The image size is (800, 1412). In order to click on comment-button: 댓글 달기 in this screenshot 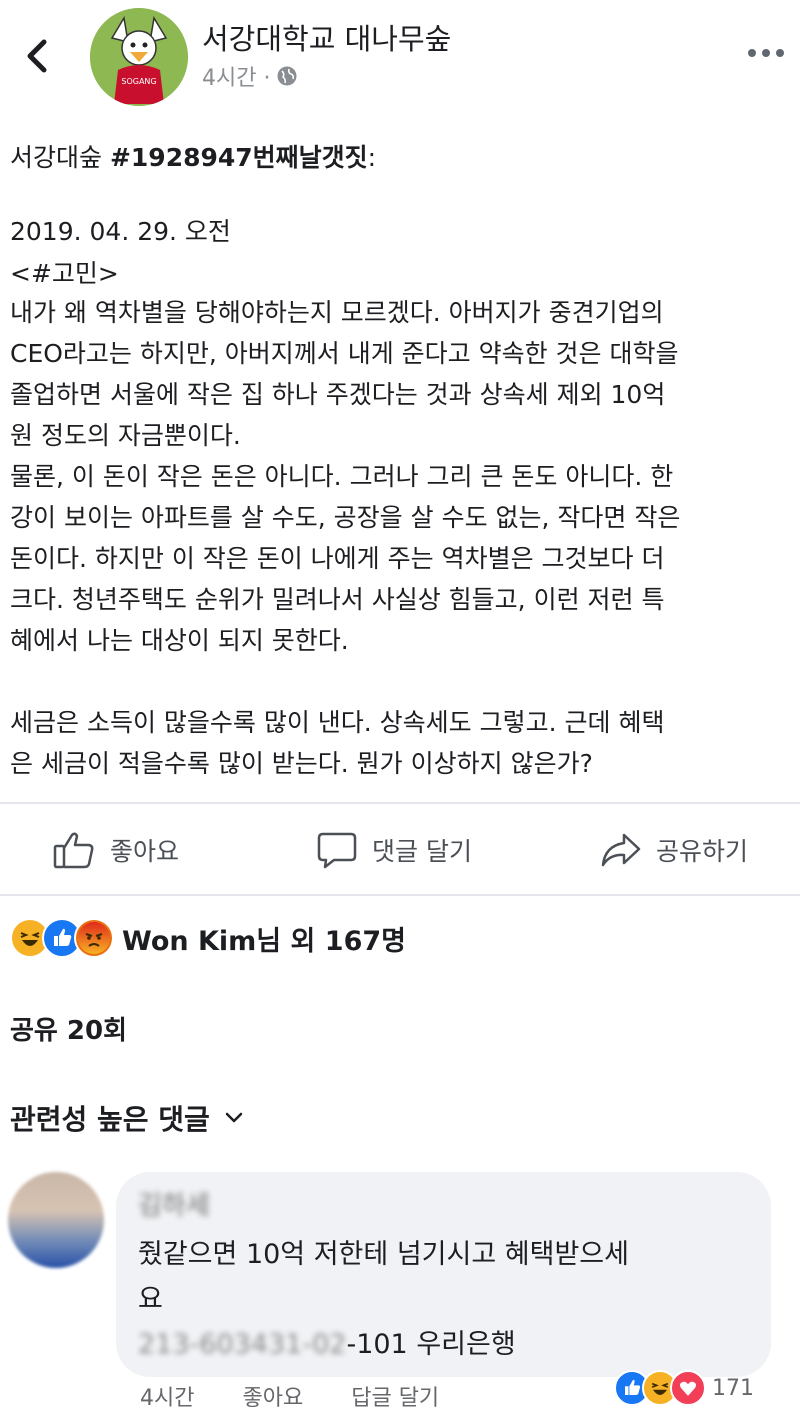, I will do `click(394, 850)`.